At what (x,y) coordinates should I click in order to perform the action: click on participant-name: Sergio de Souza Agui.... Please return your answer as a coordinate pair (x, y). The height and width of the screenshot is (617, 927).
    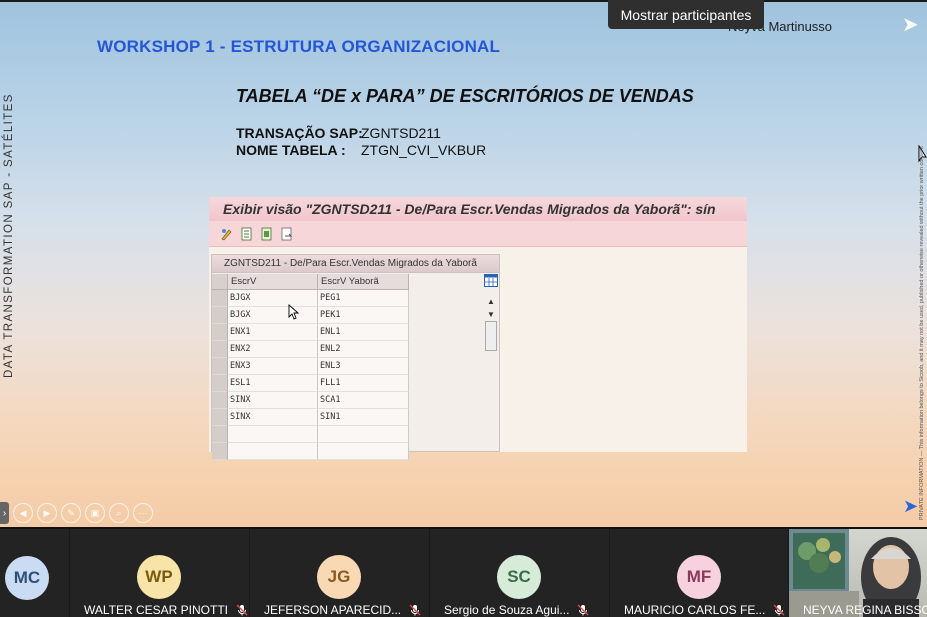
    Looking at the image, I should click on (516, 610).